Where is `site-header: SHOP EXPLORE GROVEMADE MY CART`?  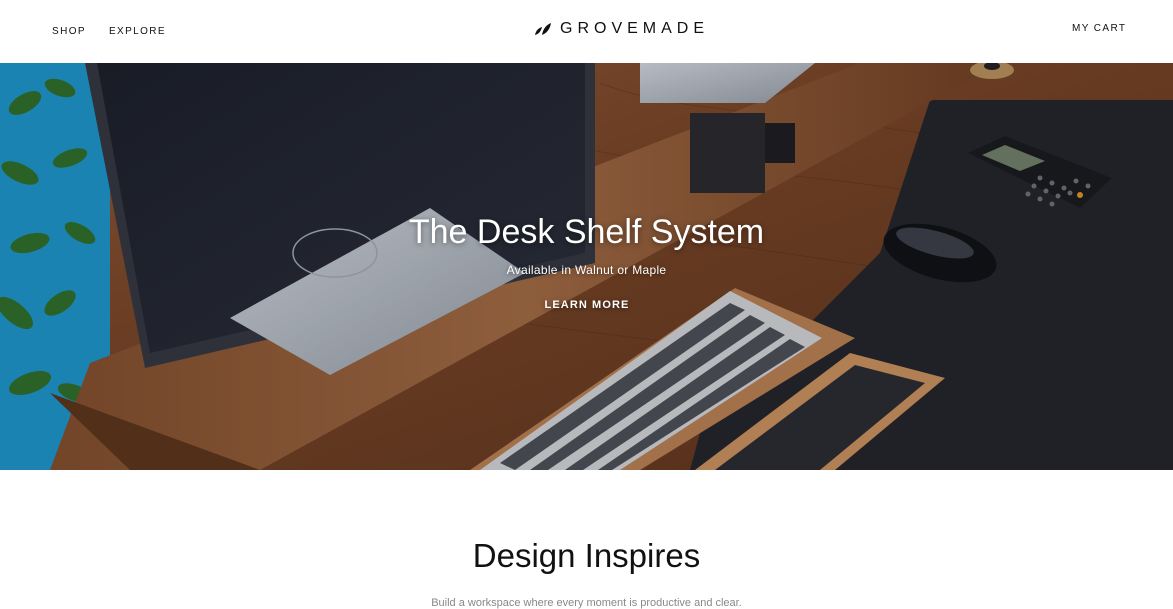
site-header: SHOP EXPLORE GROVEMADE MY CART is located at coordinates (586, 31).